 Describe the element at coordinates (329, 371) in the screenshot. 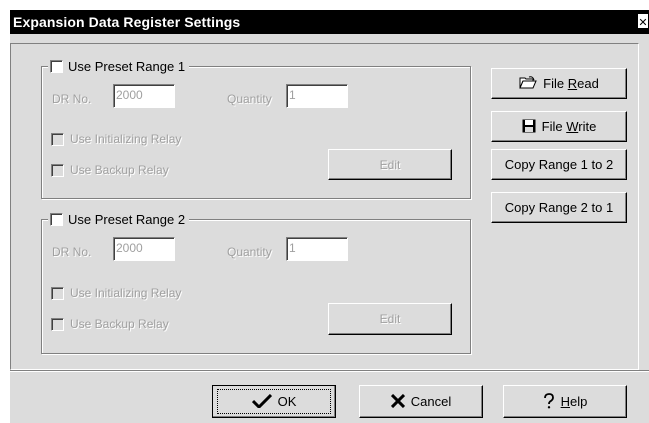

I see `footer-separator` at that location.